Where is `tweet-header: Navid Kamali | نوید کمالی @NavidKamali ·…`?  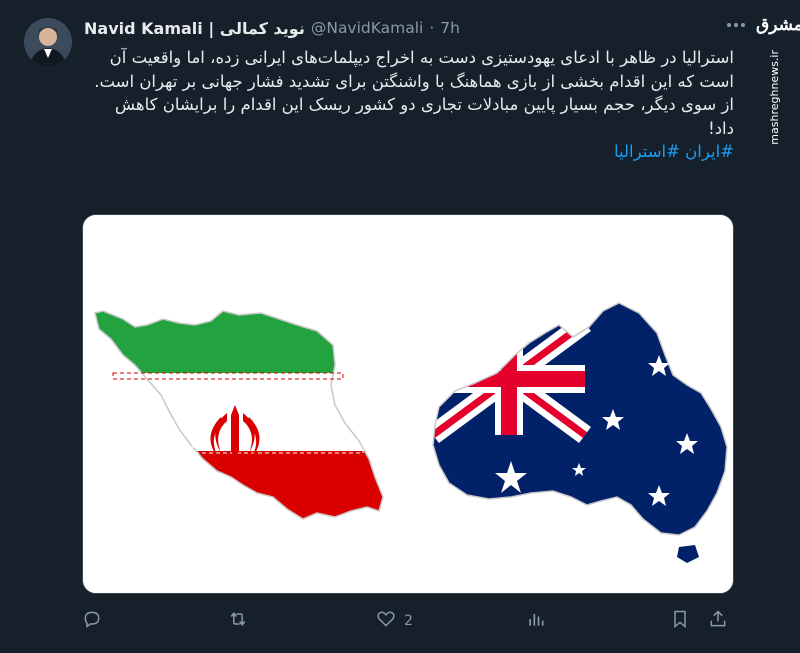
tweet-header: Navid Kamali | نوید کمالی @NavidKamali ·… is located at coordinates (412, 28).